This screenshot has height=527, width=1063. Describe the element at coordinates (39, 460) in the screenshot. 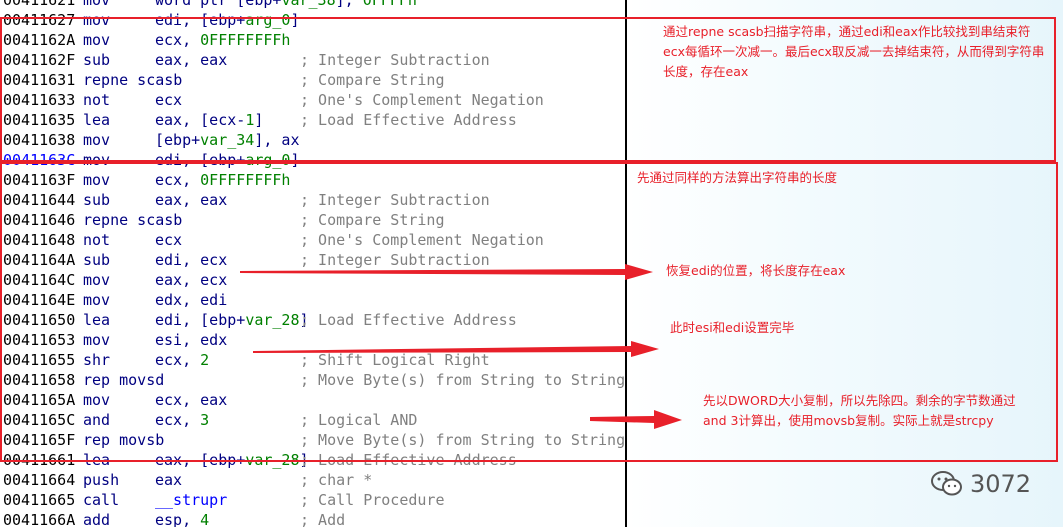

I see `disasm-address: 00411661` at that location.